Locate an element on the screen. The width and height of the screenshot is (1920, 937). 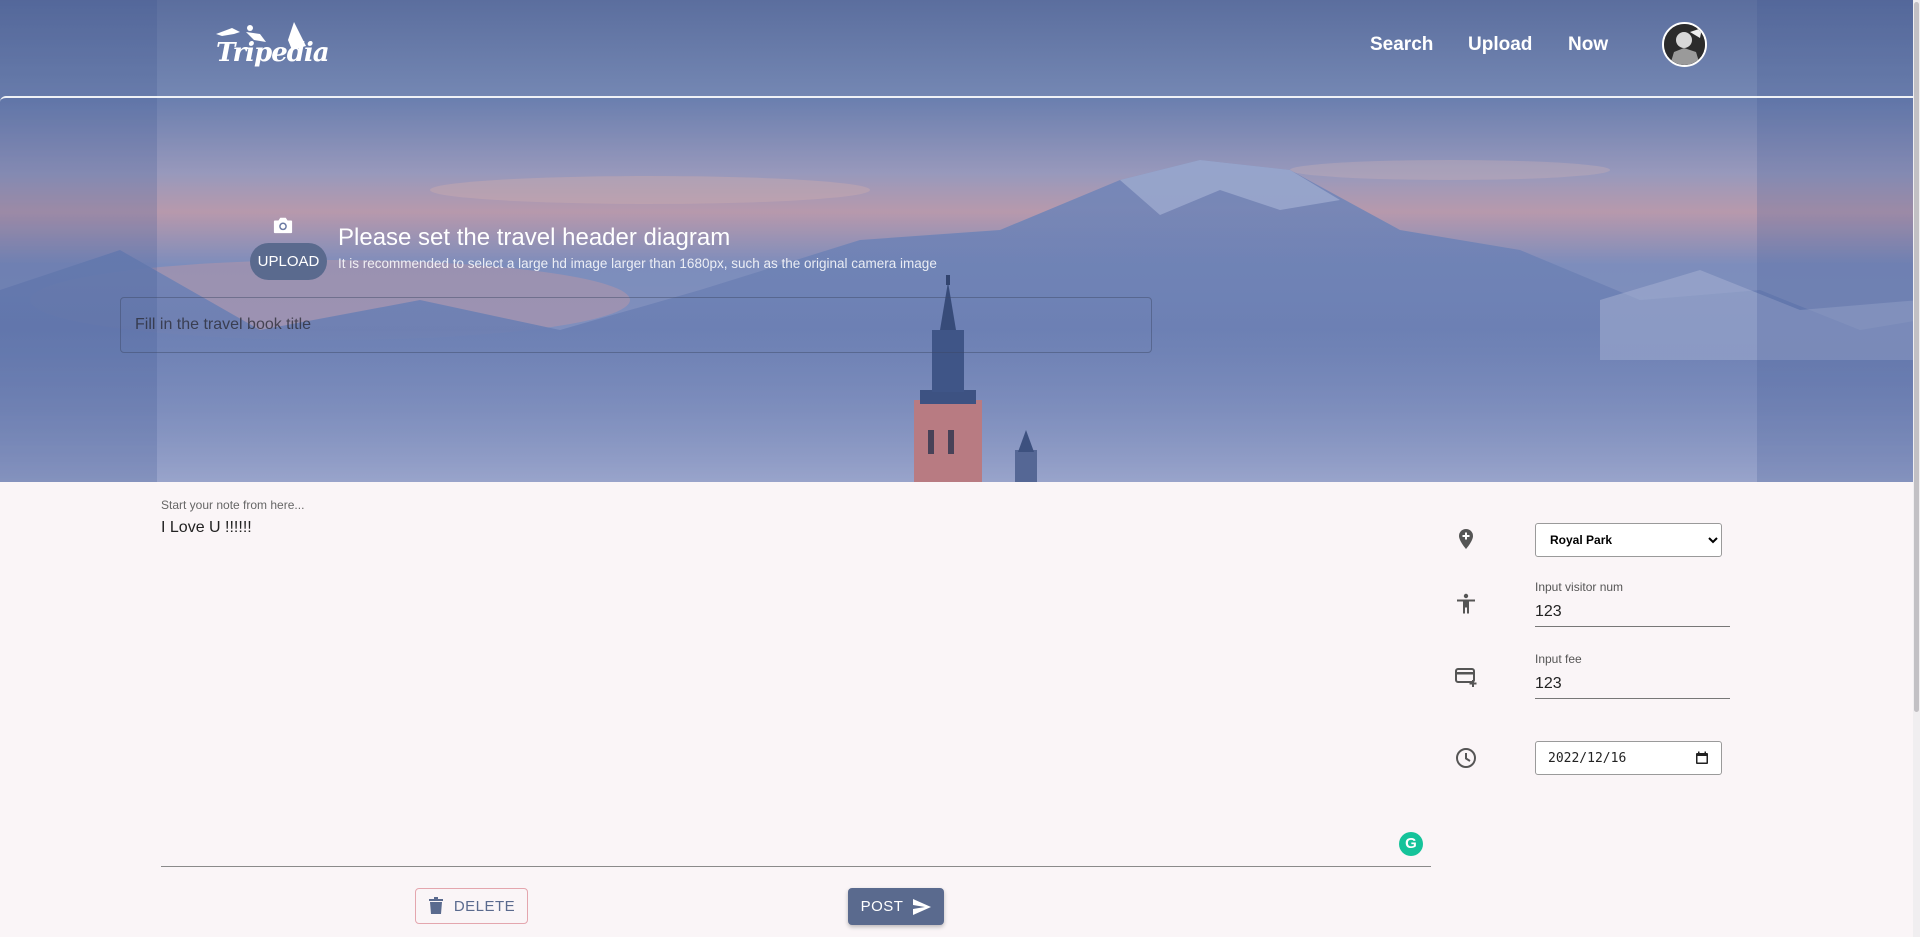
add-location-icon is located at coordinates (1466, 539).